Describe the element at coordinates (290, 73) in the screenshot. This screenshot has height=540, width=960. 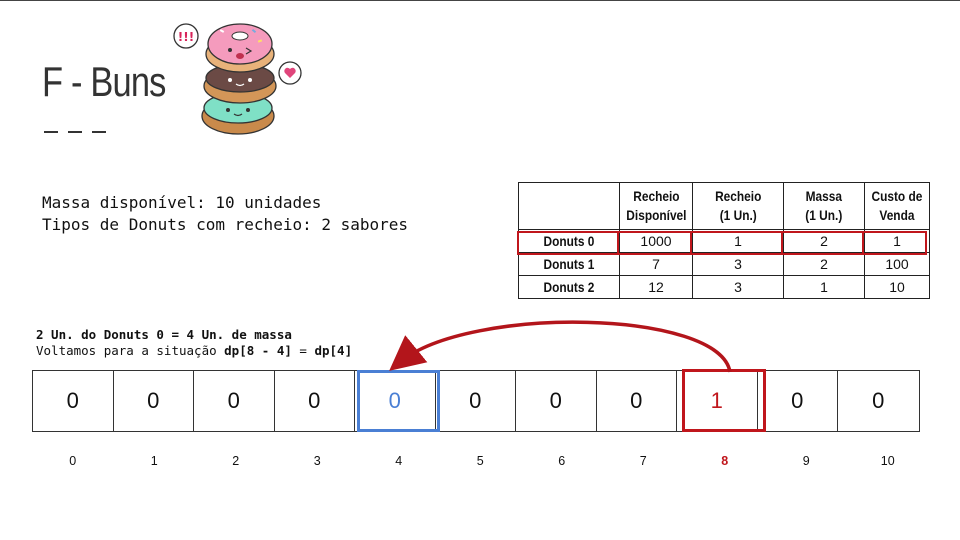
I see `heart-bubble-icon` at that location.